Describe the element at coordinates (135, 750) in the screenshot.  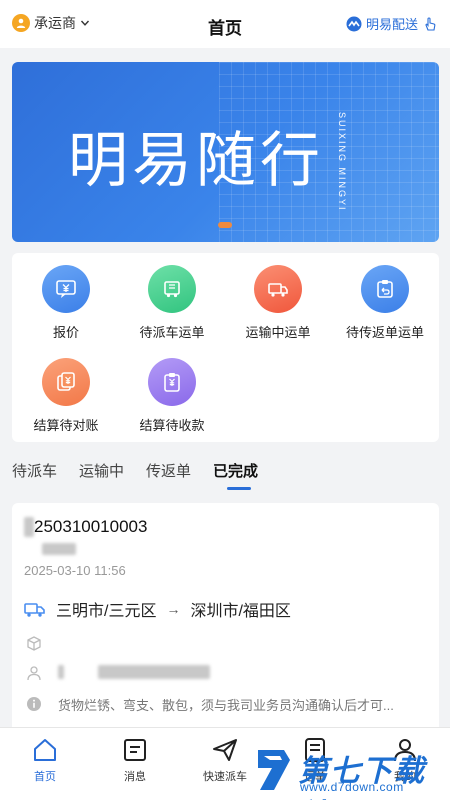
I see `message-icon` at that location.